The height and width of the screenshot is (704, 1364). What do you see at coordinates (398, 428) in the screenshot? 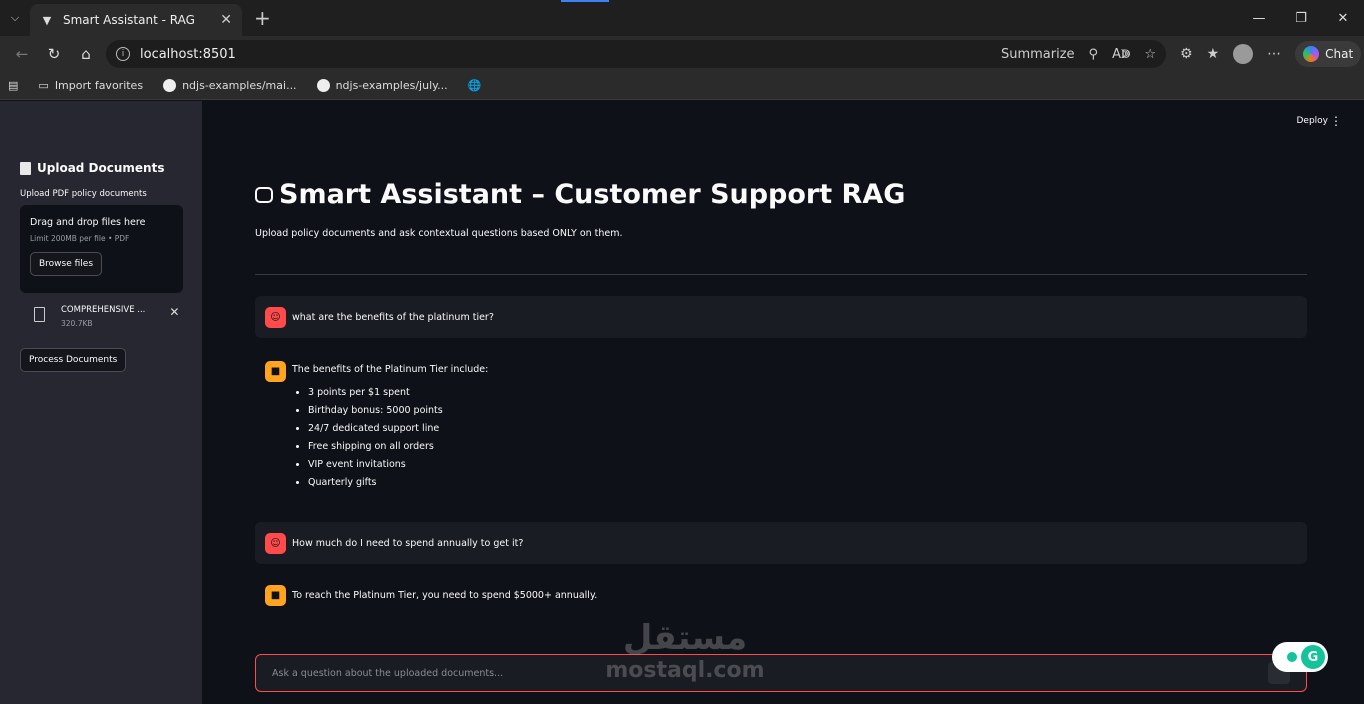
I see `list-item: 24/7 dedicated support line` at bounding box center [398, 428].